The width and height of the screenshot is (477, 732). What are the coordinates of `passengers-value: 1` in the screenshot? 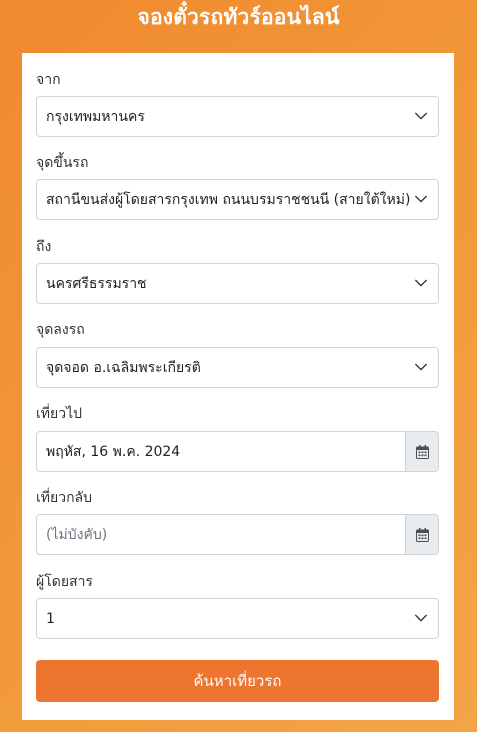 It's located at (50, 618).